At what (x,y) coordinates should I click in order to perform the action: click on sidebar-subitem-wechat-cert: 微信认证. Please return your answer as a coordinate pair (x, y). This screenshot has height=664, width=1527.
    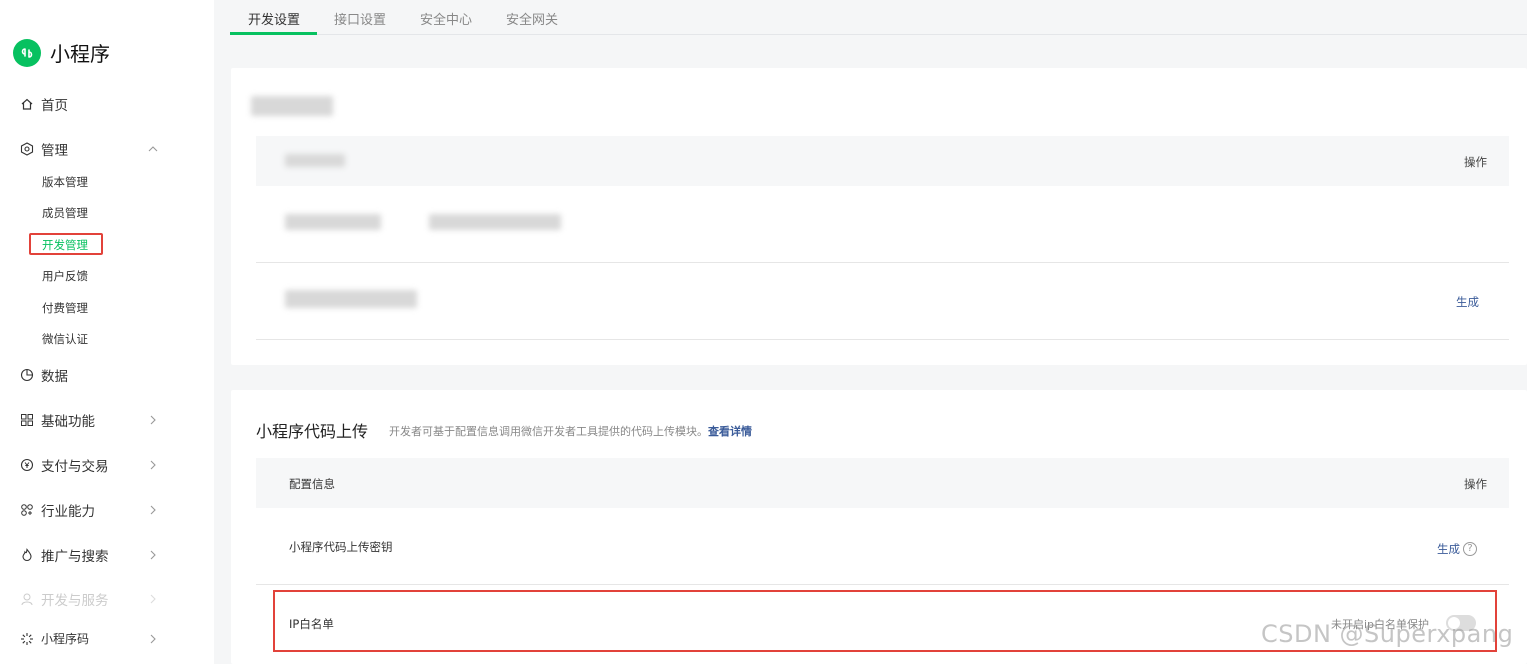
    Looking at the image, I should click on (65, 339).